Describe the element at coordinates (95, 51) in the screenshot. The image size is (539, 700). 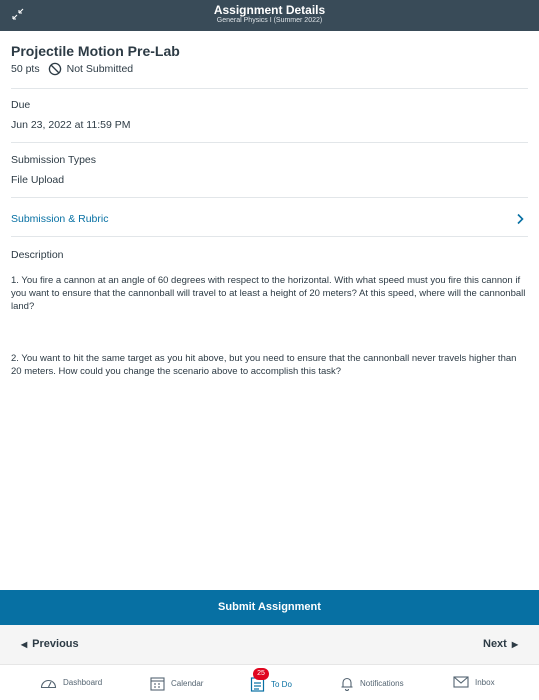
I see `assignment-title: Projectile Motion Pre-Lab` at that location.